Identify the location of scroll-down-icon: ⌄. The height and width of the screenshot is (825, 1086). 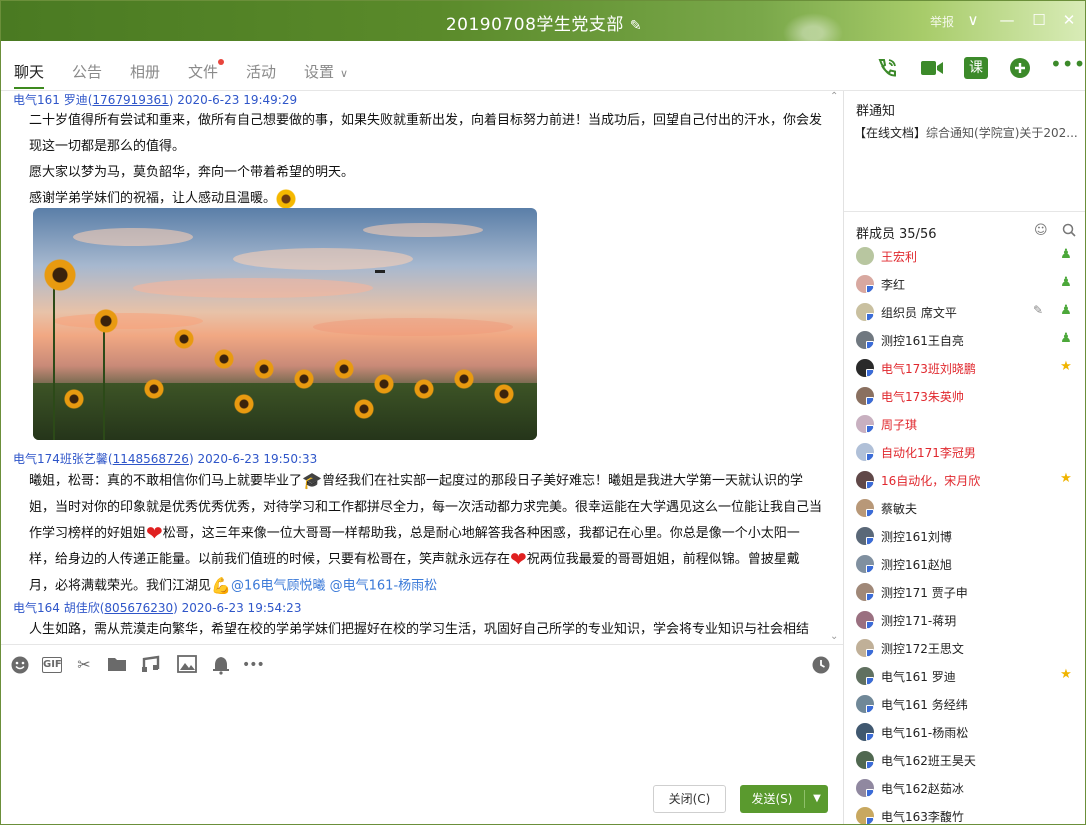
(834, 636).